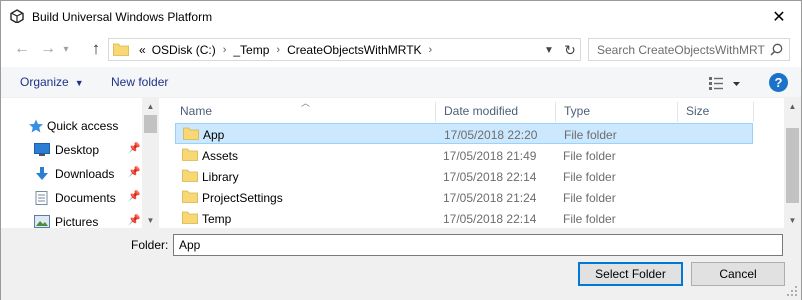 Image resolution: width=802 pixels, height=300 pixels. What do you see at coordinates (36, 126) in the screenshot?
I see `star-icon` at bounding box center [36, 126].